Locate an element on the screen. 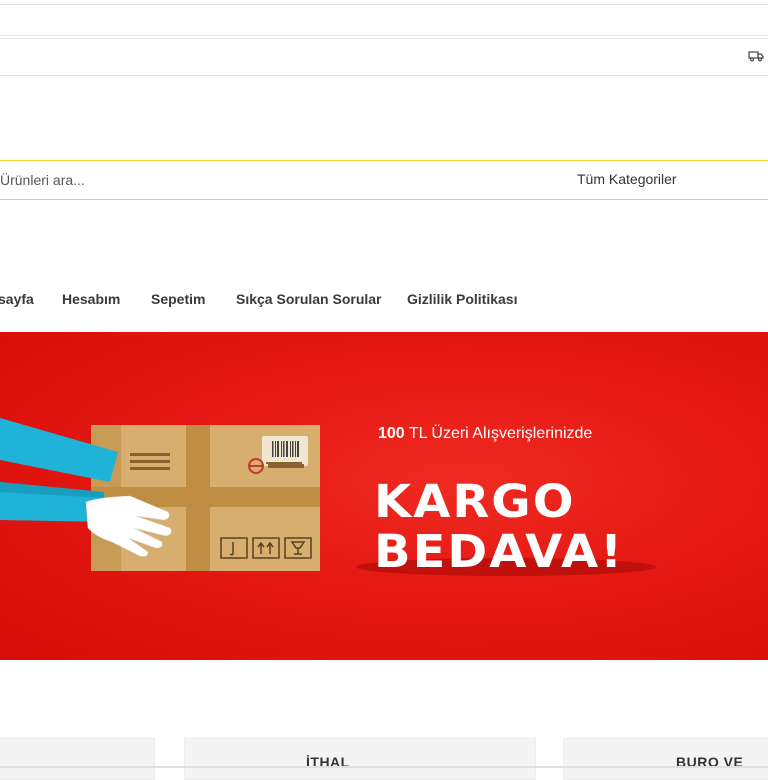 The height and width of the screenshot is (780, 768). top-bar is located at coordinates (384, 20).